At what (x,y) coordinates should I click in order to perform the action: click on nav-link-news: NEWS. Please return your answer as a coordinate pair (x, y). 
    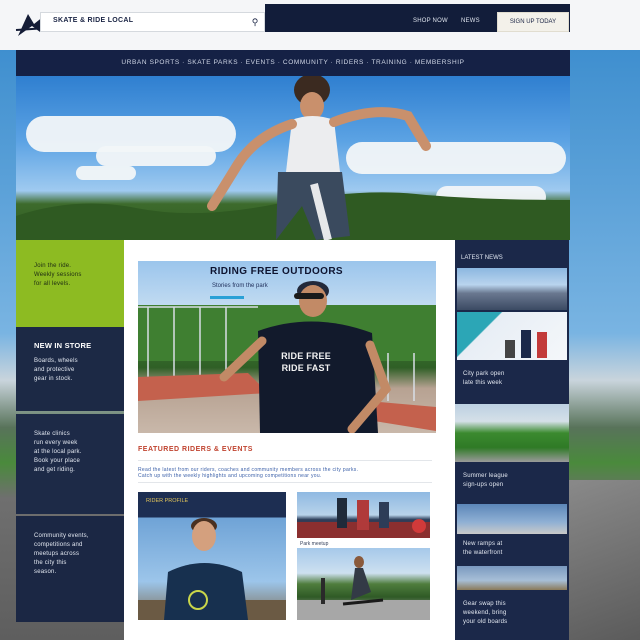
    Looking at the image, I should click on (470, 21).